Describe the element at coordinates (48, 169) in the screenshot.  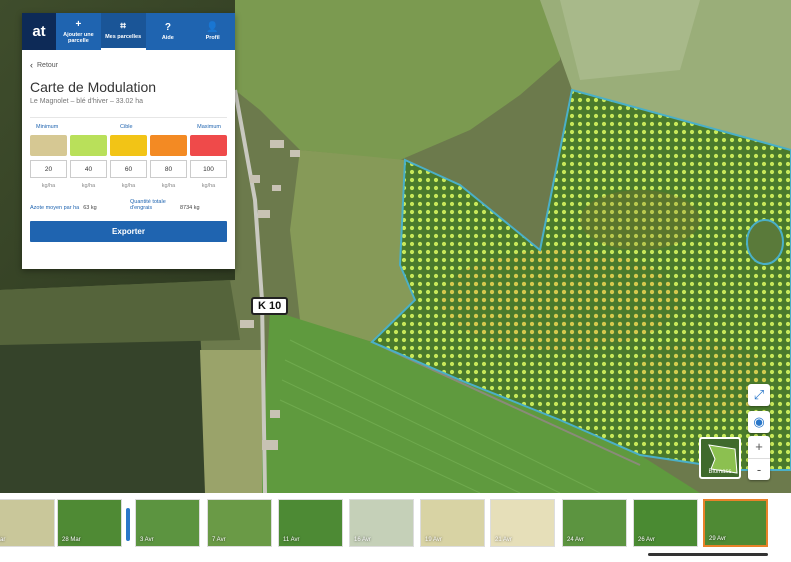
I see `dose-input-1: 20` at that location.